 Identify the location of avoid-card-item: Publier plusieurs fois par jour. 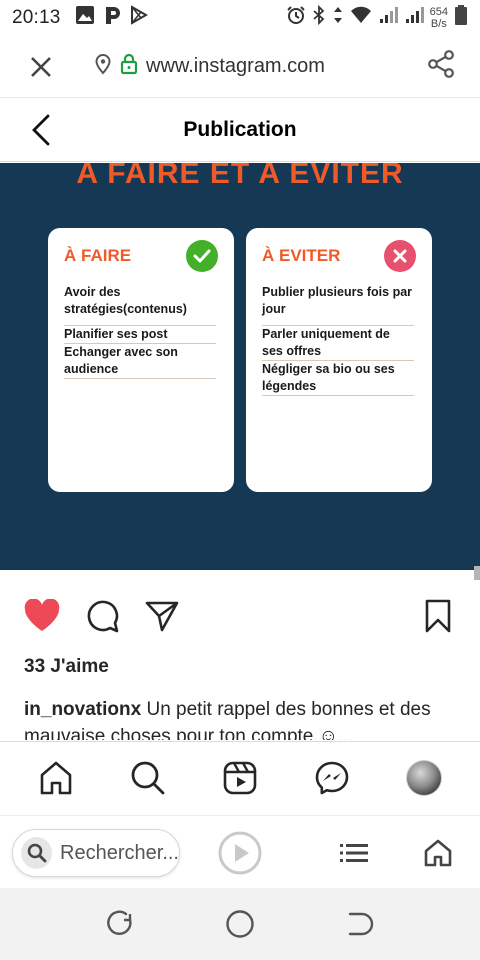
(338, 301).